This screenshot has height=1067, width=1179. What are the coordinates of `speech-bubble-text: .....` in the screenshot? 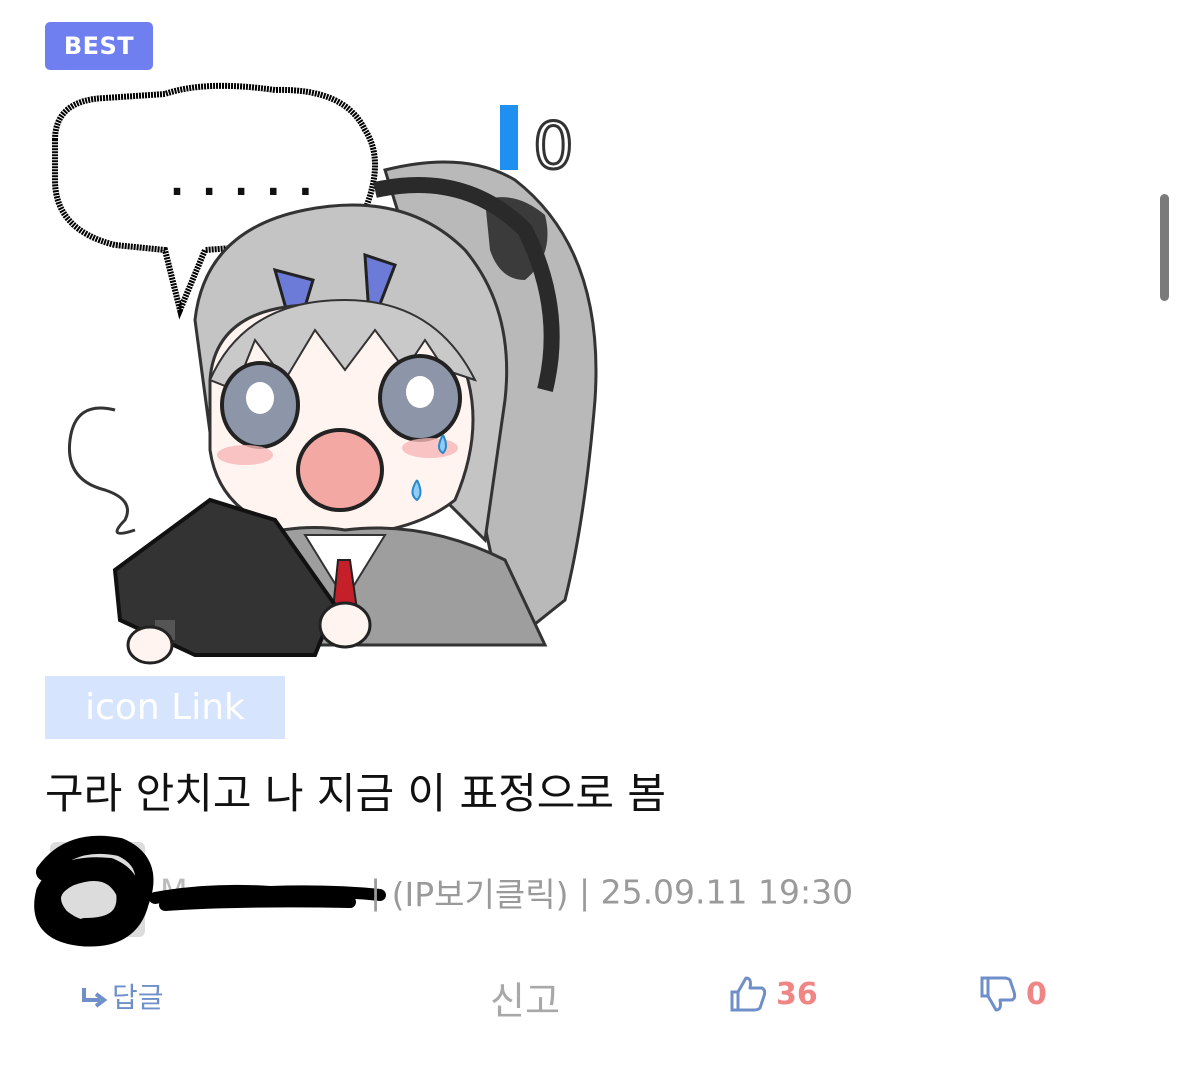 It's located at (245, 182).